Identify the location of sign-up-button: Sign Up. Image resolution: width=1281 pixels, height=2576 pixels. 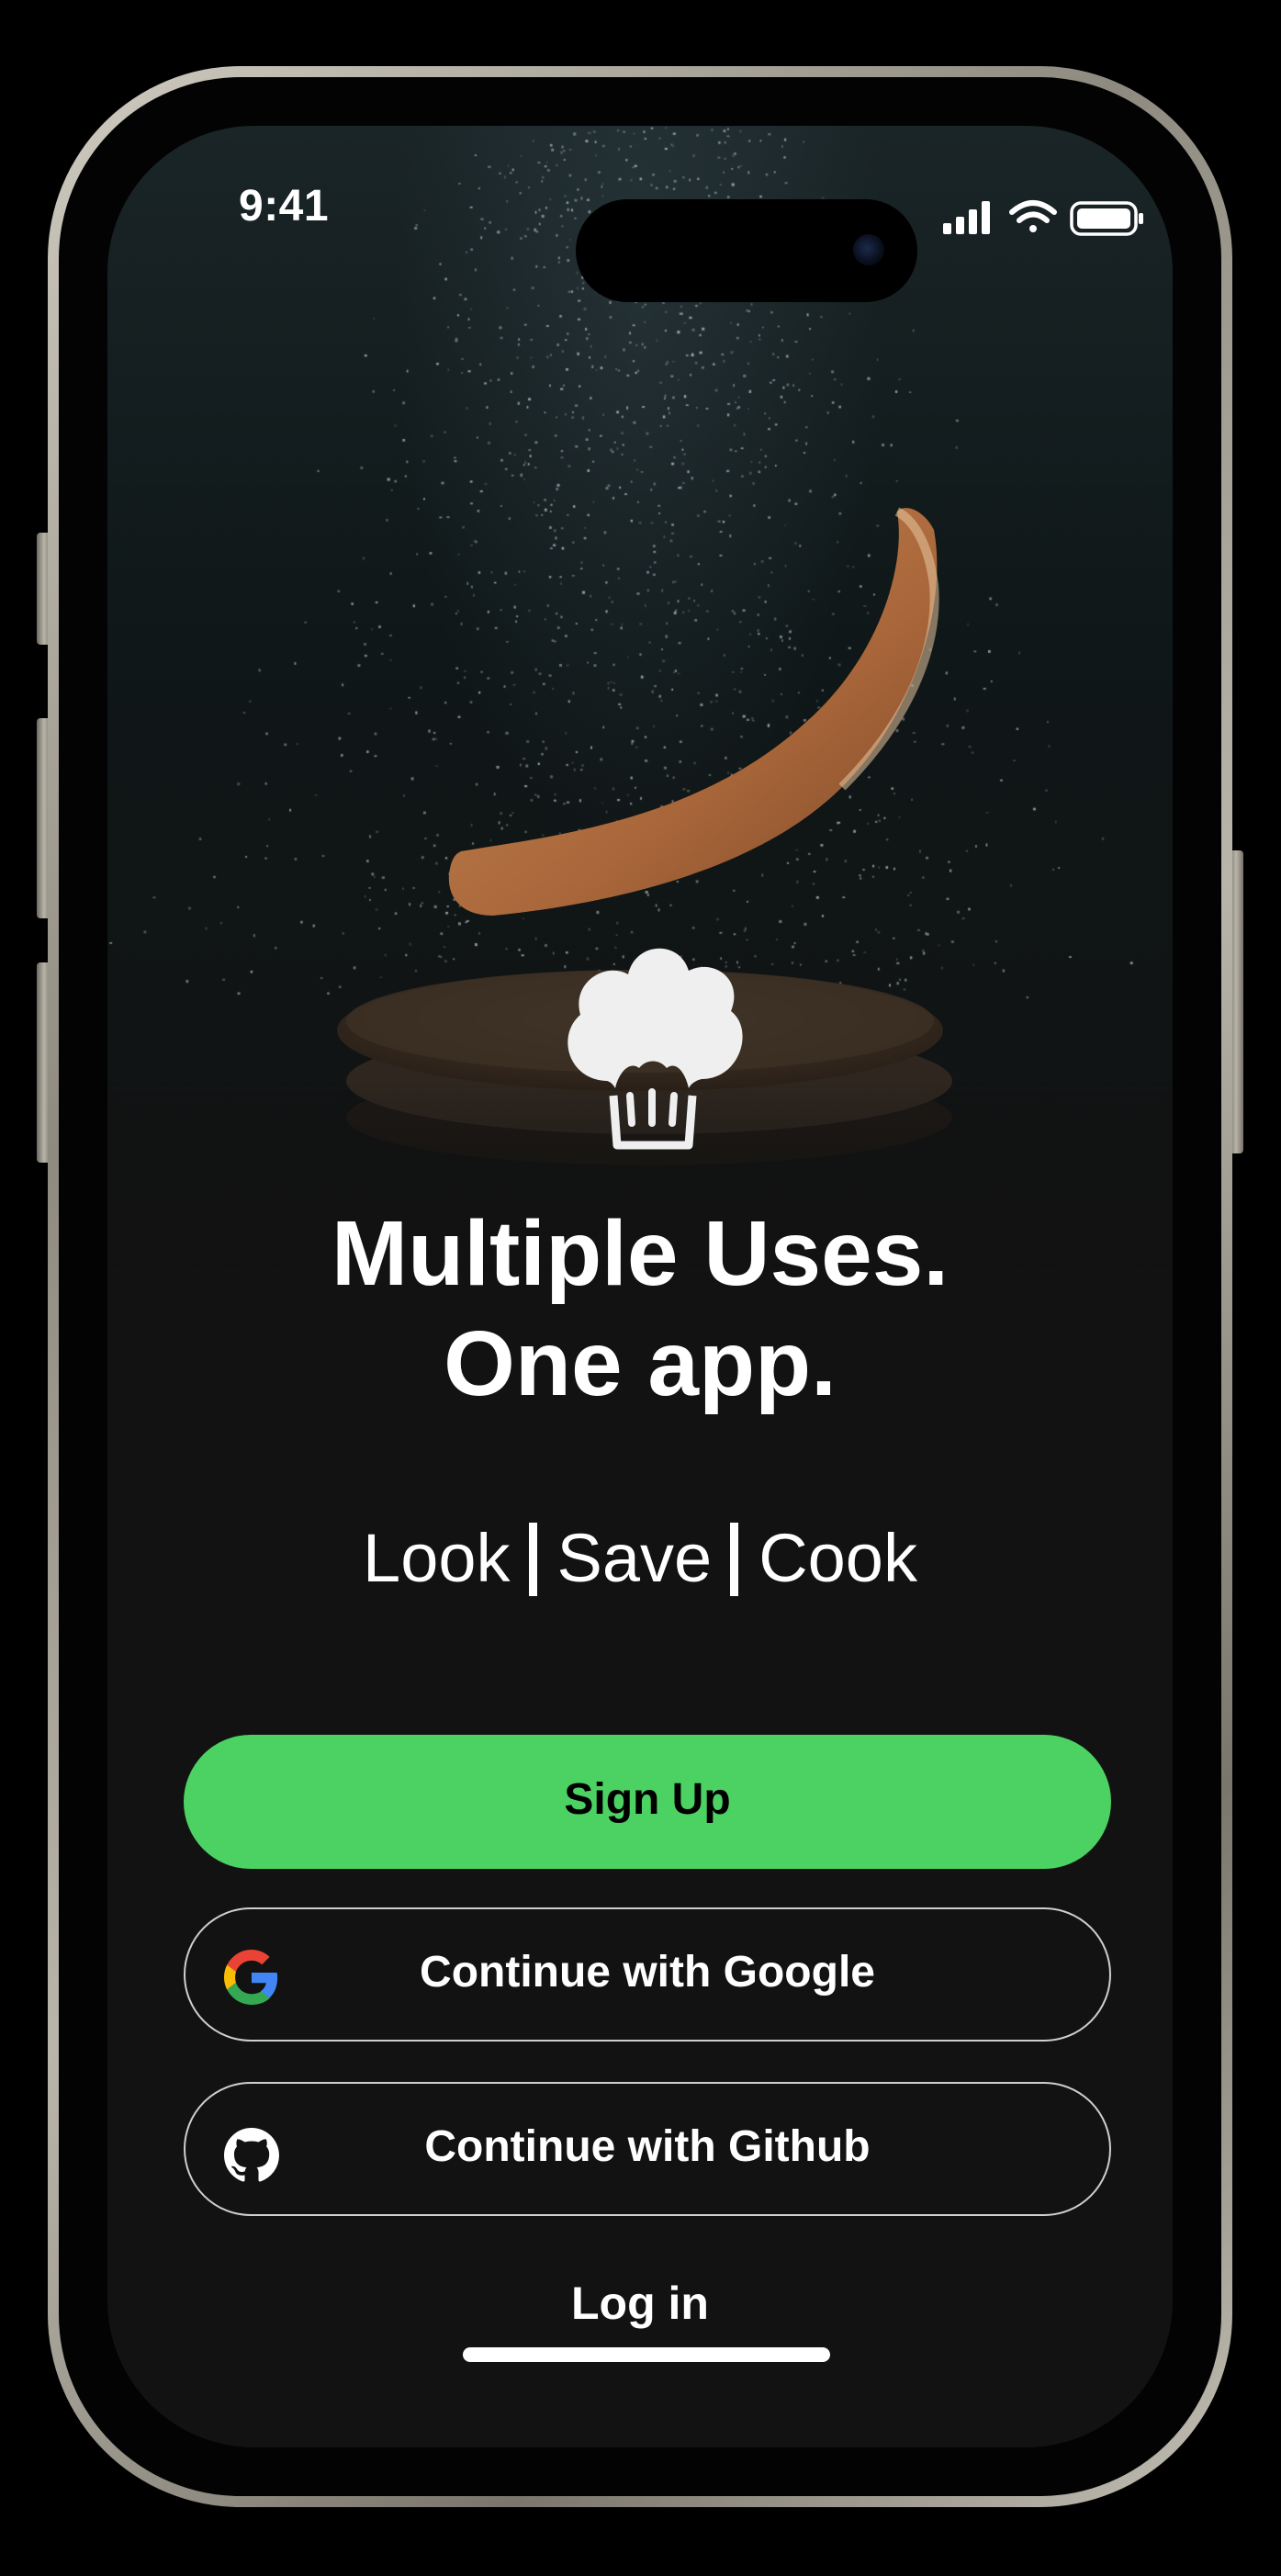
(648, 1802).